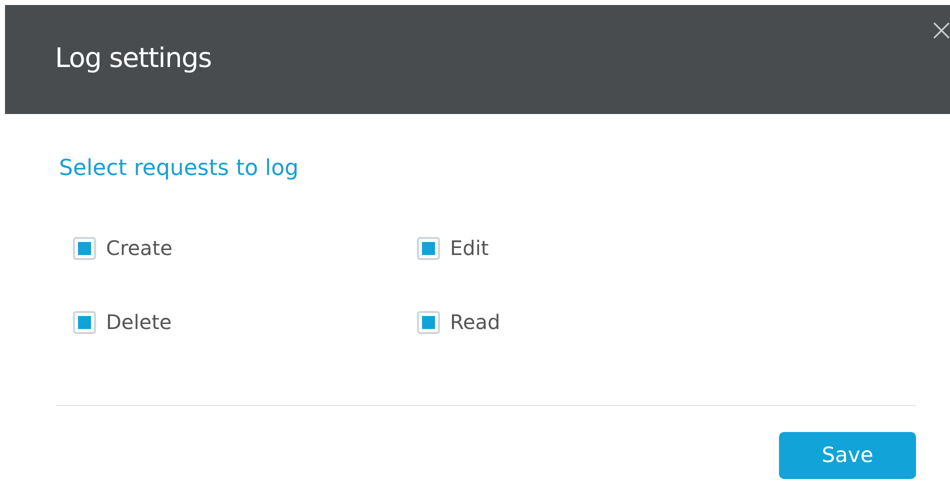 The height and width of the screenshot is (494, 950). I want to click on checkbox-option: Edit, so click(453, 248).